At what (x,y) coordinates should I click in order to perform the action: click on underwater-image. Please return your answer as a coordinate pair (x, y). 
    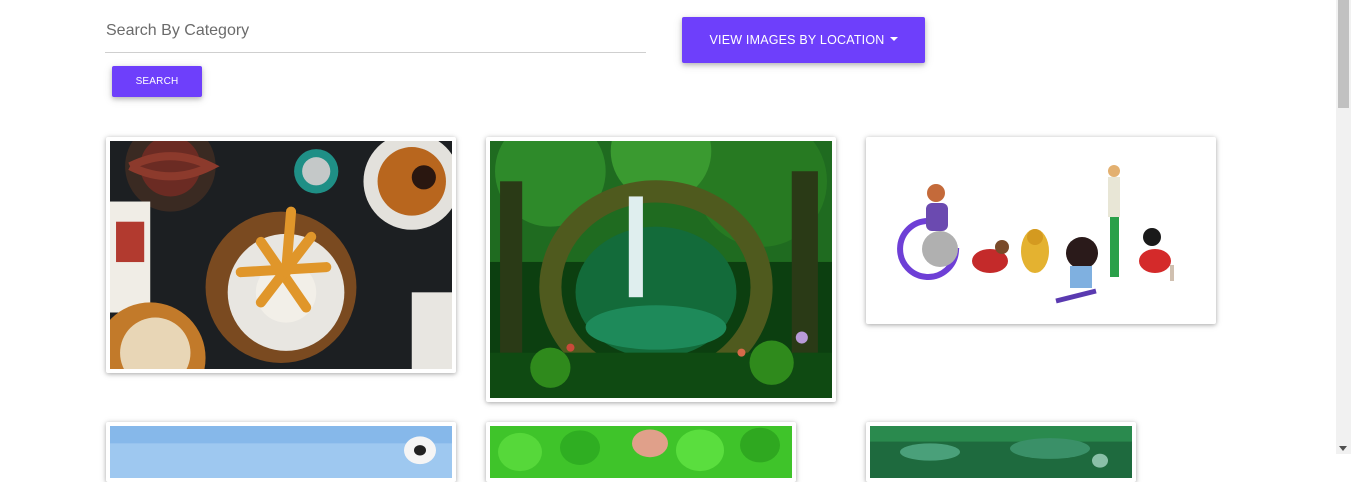
    Looking at the image, I should click on (1001, 452).